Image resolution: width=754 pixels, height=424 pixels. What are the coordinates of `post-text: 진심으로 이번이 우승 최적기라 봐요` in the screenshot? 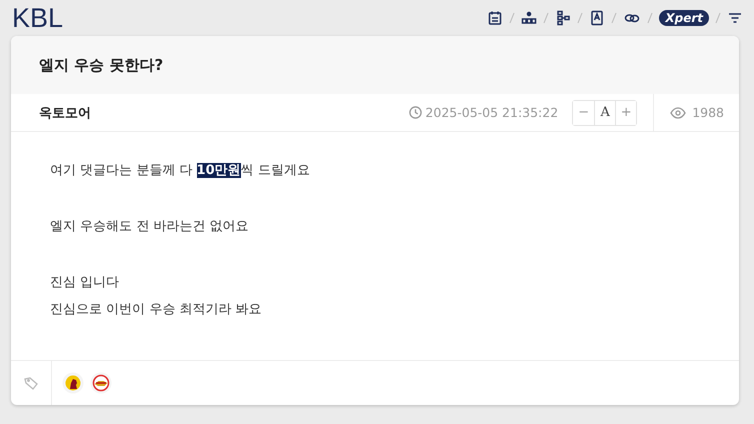 It's located at (156, 310).